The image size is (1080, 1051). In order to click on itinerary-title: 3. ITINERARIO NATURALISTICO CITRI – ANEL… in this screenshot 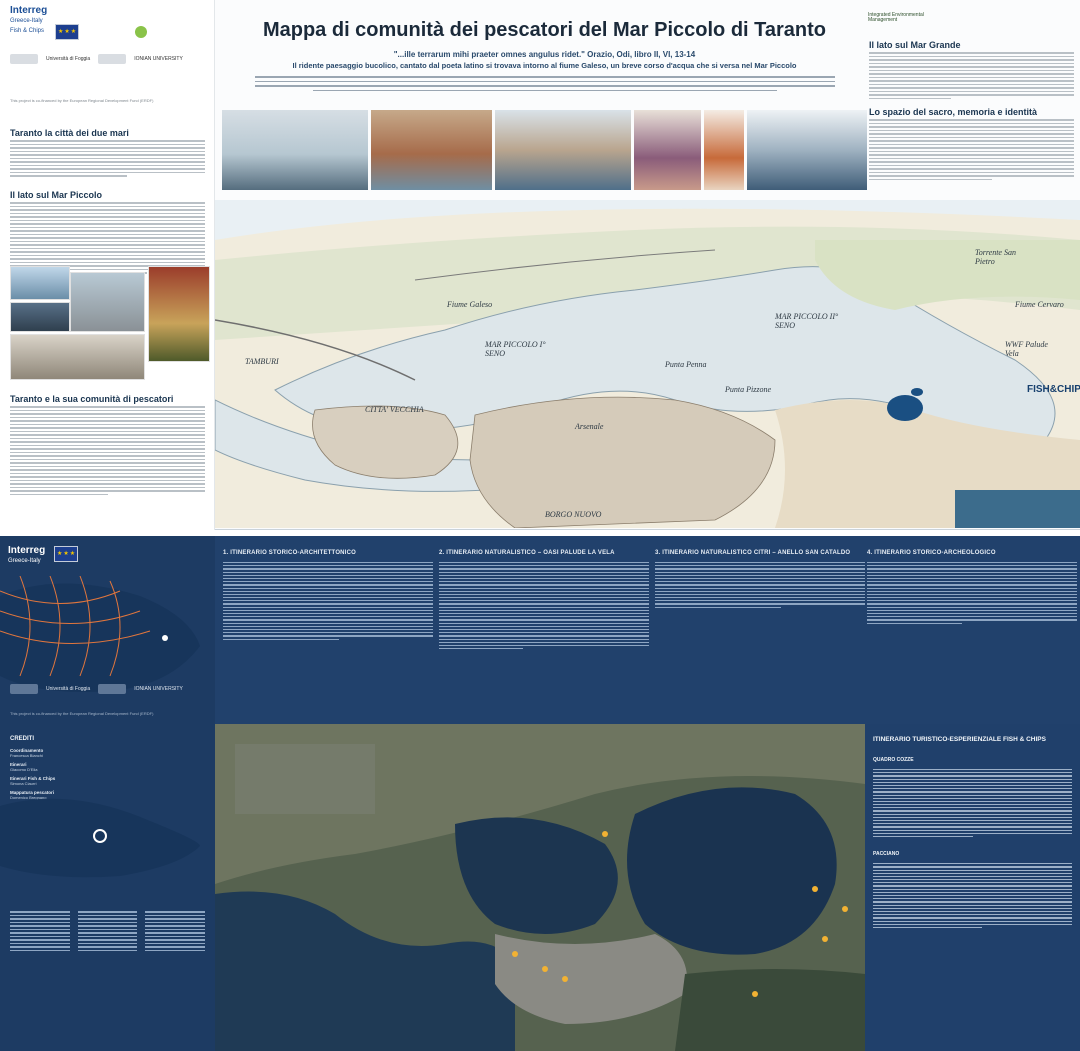, I will do `click(753, 553)`.